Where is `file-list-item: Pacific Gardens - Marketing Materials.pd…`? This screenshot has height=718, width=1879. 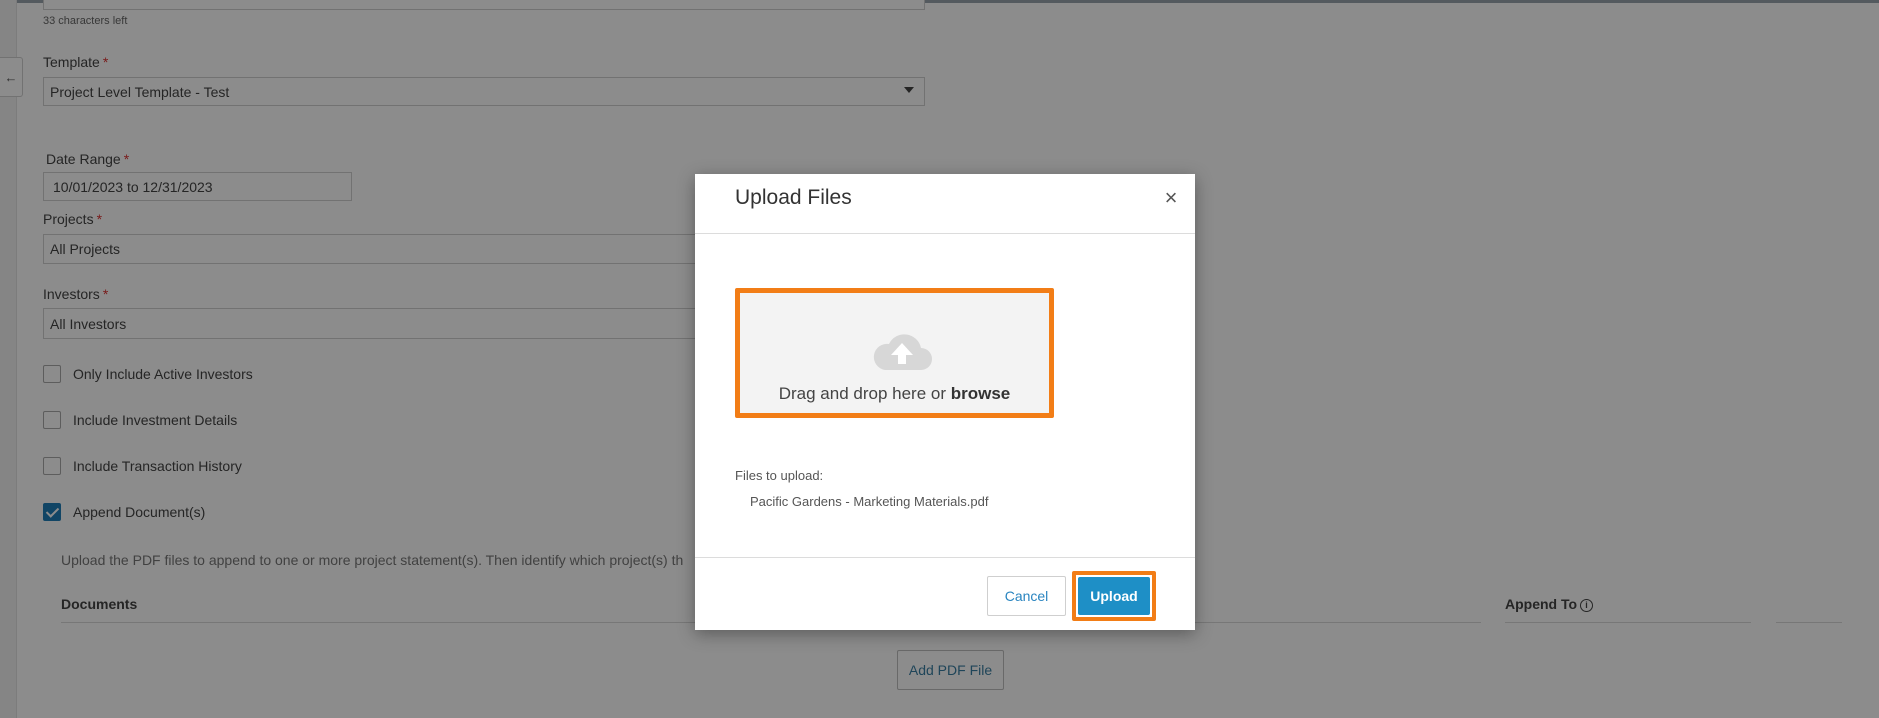
file-list-item: Pacific Gardens - Marketing Materials.pd… is located at coordinates (869, 501).